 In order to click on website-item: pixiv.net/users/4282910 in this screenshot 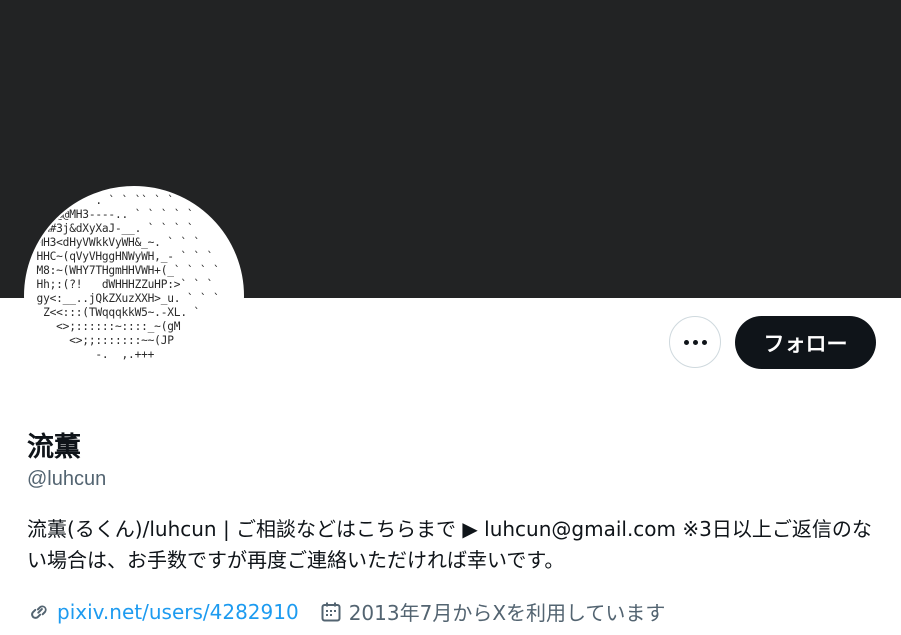, I will do `click(163, 612)`.